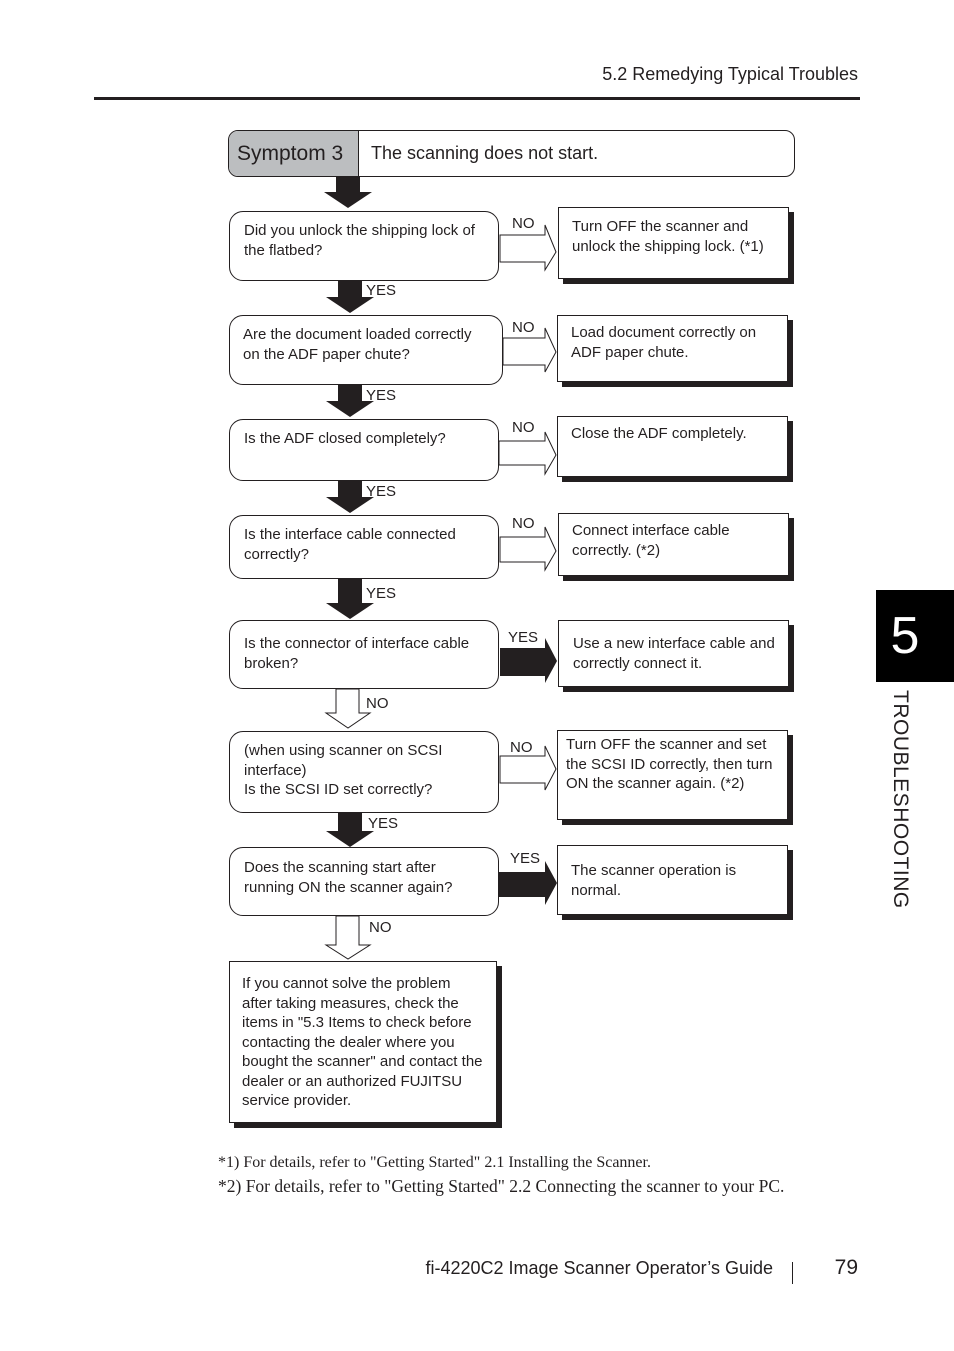  Describe the element at coordinates (672, 880) in the screenshot. I see `action-box: The scanner operation is normal.` at that location.